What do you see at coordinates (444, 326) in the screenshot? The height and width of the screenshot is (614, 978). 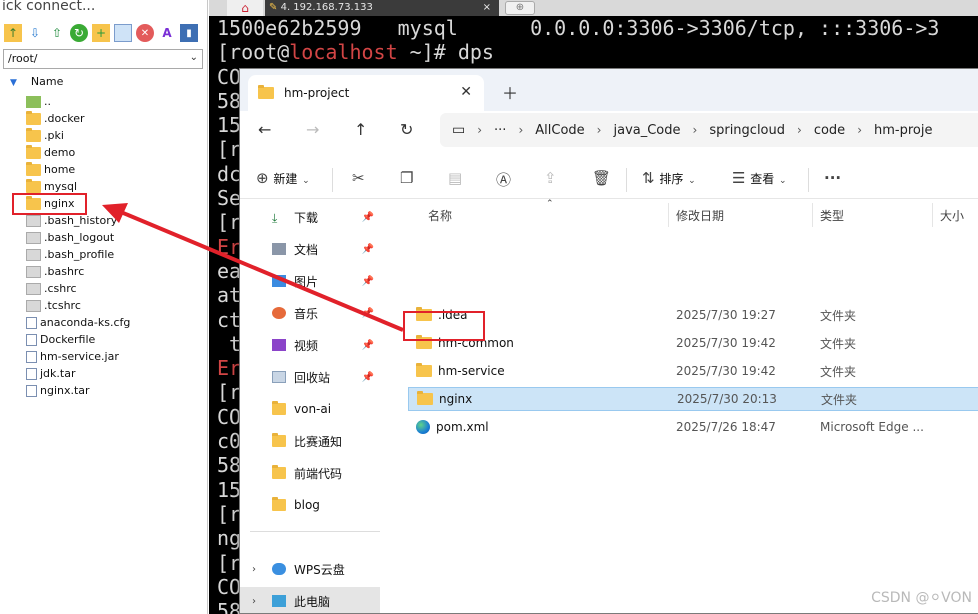 I see `highlight-box-explorer-nginx` at bounding box center [444, 326].